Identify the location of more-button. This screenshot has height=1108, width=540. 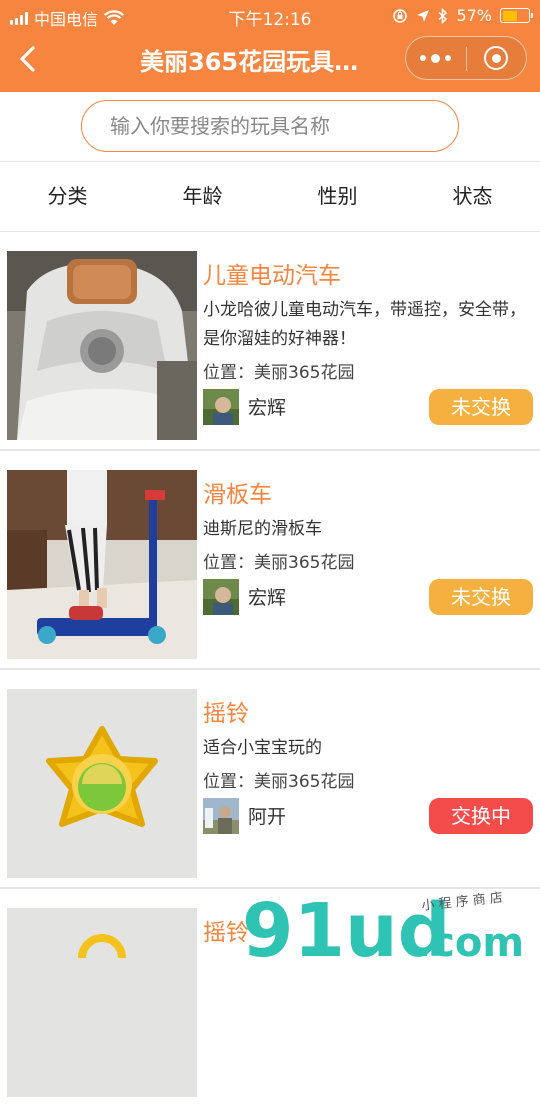
(436, 58).